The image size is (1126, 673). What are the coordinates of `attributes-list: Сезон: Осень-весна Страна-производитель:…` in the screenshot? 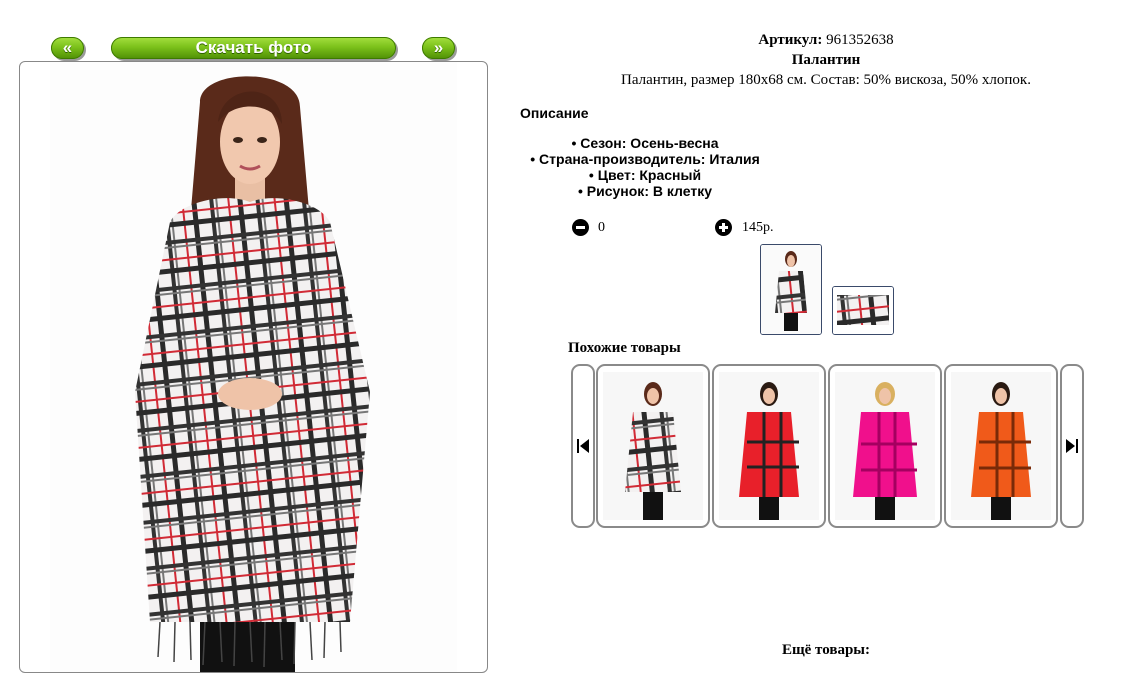 It's located at (645, 167).